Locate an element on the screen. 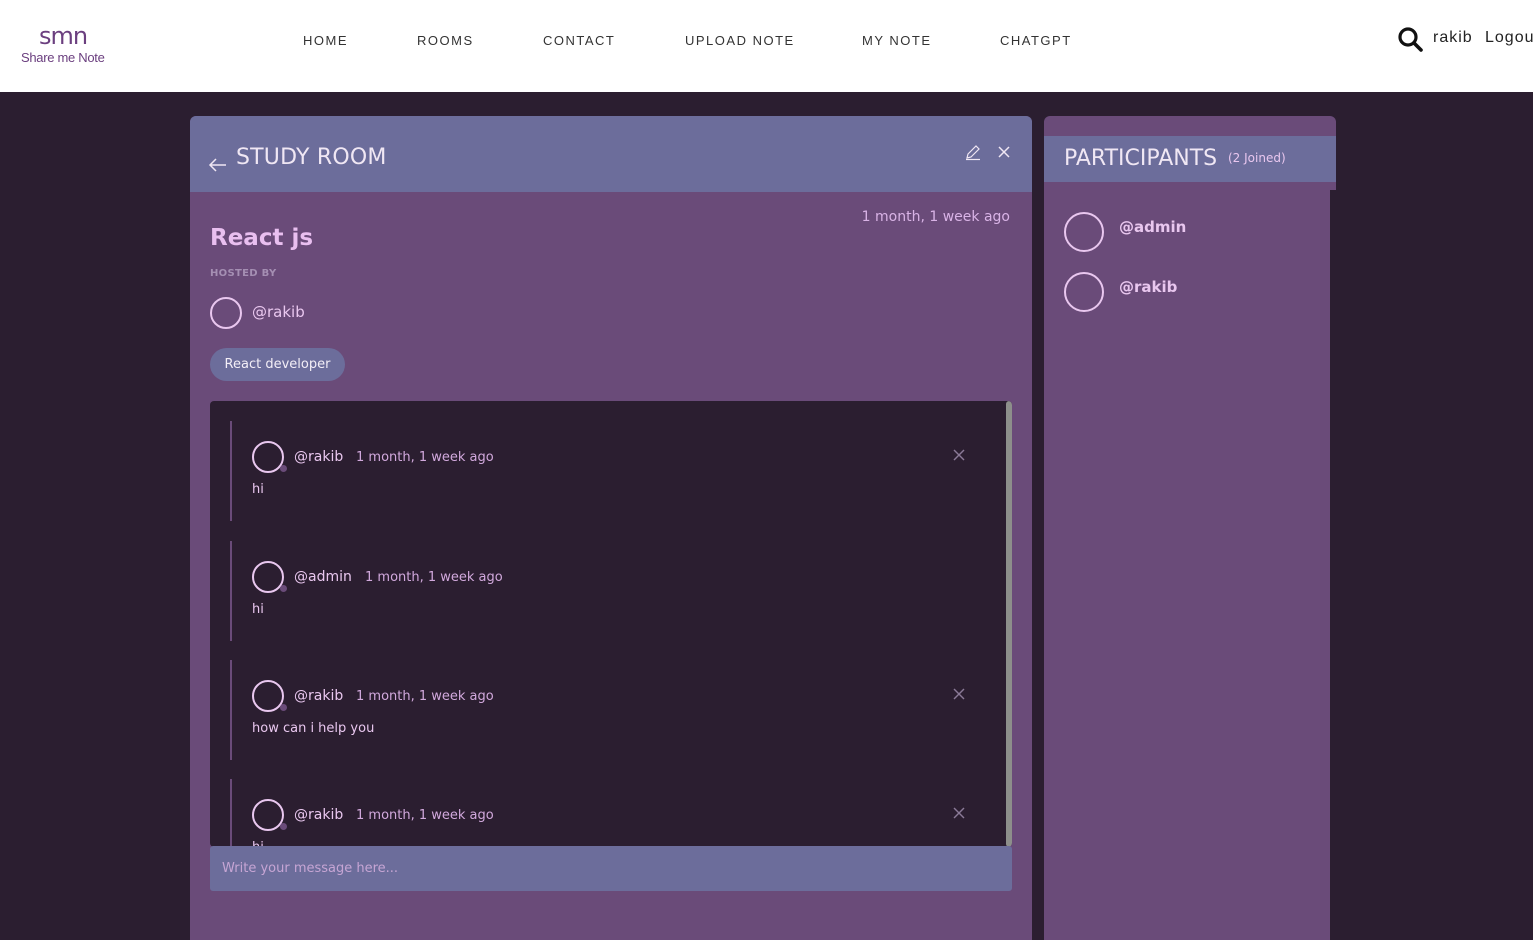 Image resolution: width=1533 pixels, height=940 pixels. participants-count: (2 Joined) is located at coordinates (1257, 158).